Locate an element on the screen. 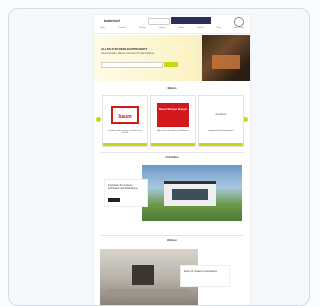 This screenshot has width=320, height=306. feature-title: Architektur is located at coordinates (172, 157).